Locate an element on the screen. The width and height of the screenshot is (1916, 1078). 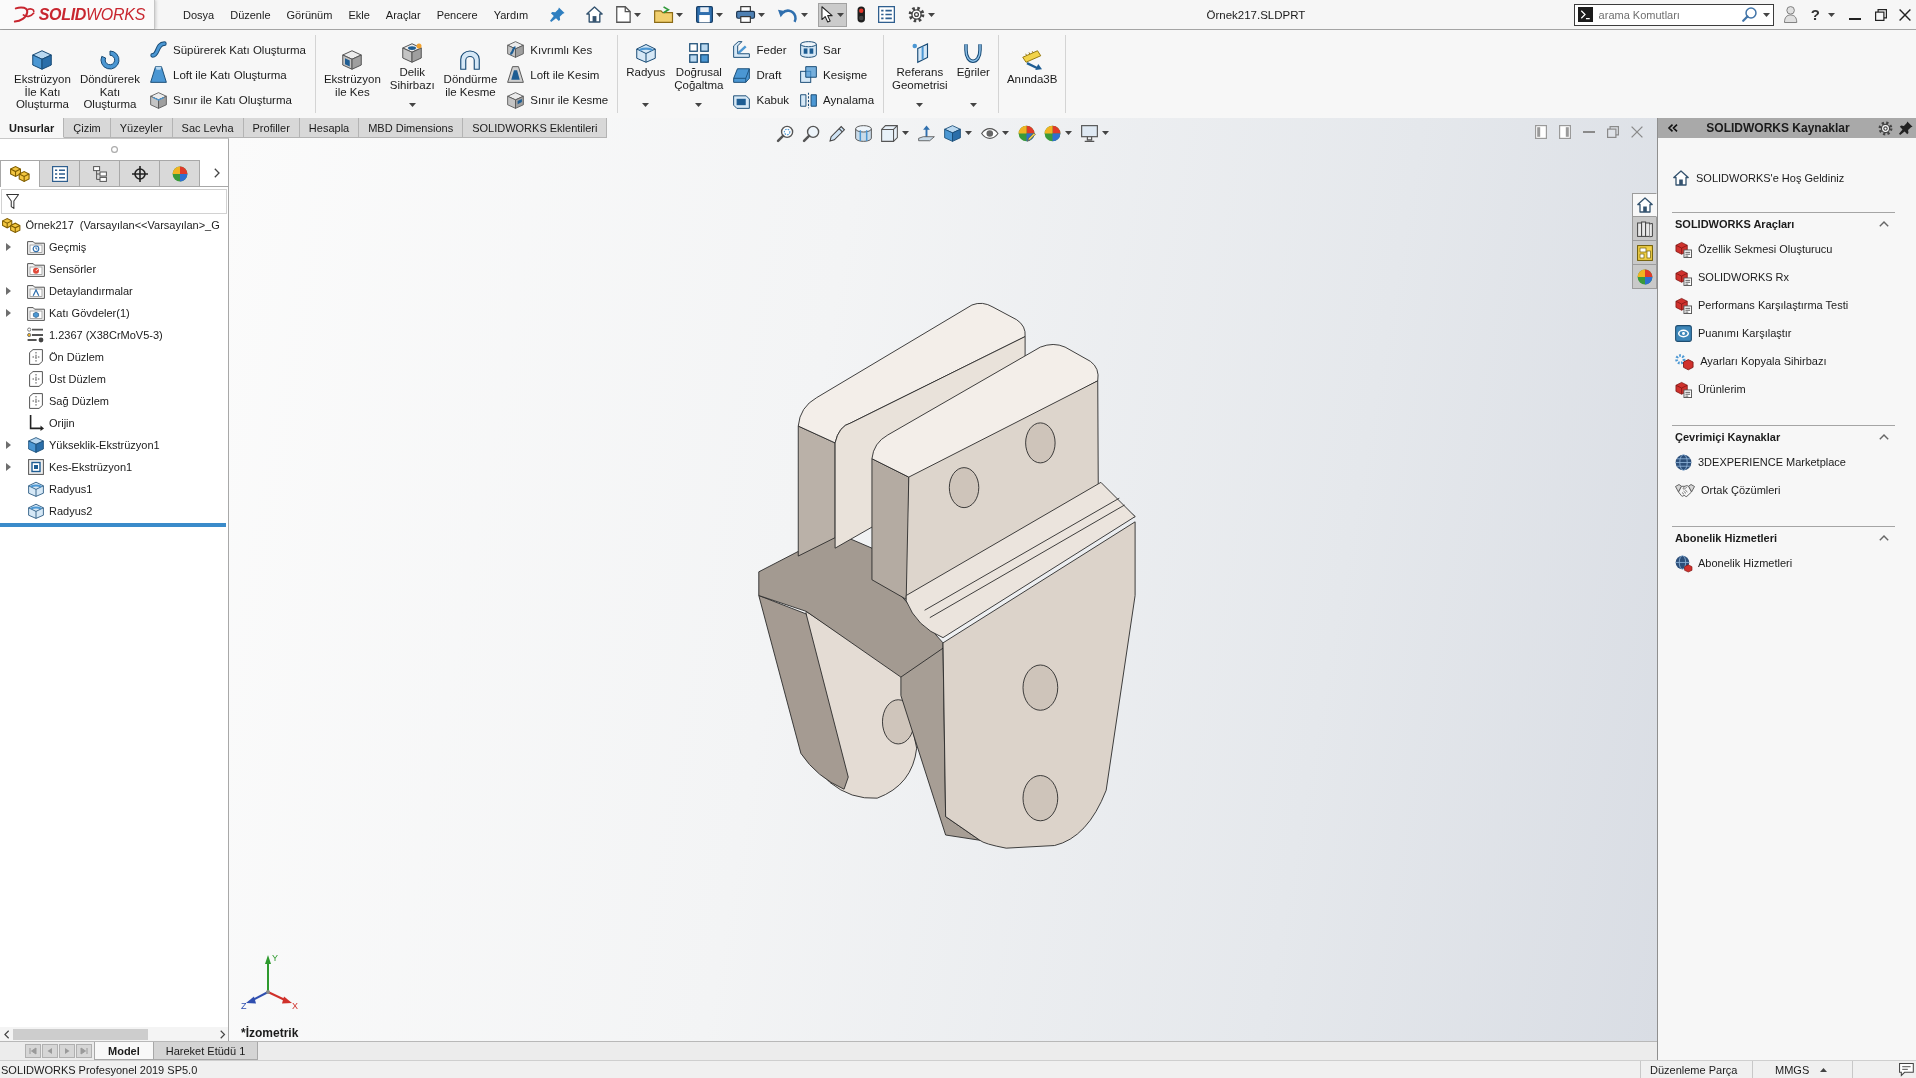
arrow-up-icon is located at coordinates (926, 133).